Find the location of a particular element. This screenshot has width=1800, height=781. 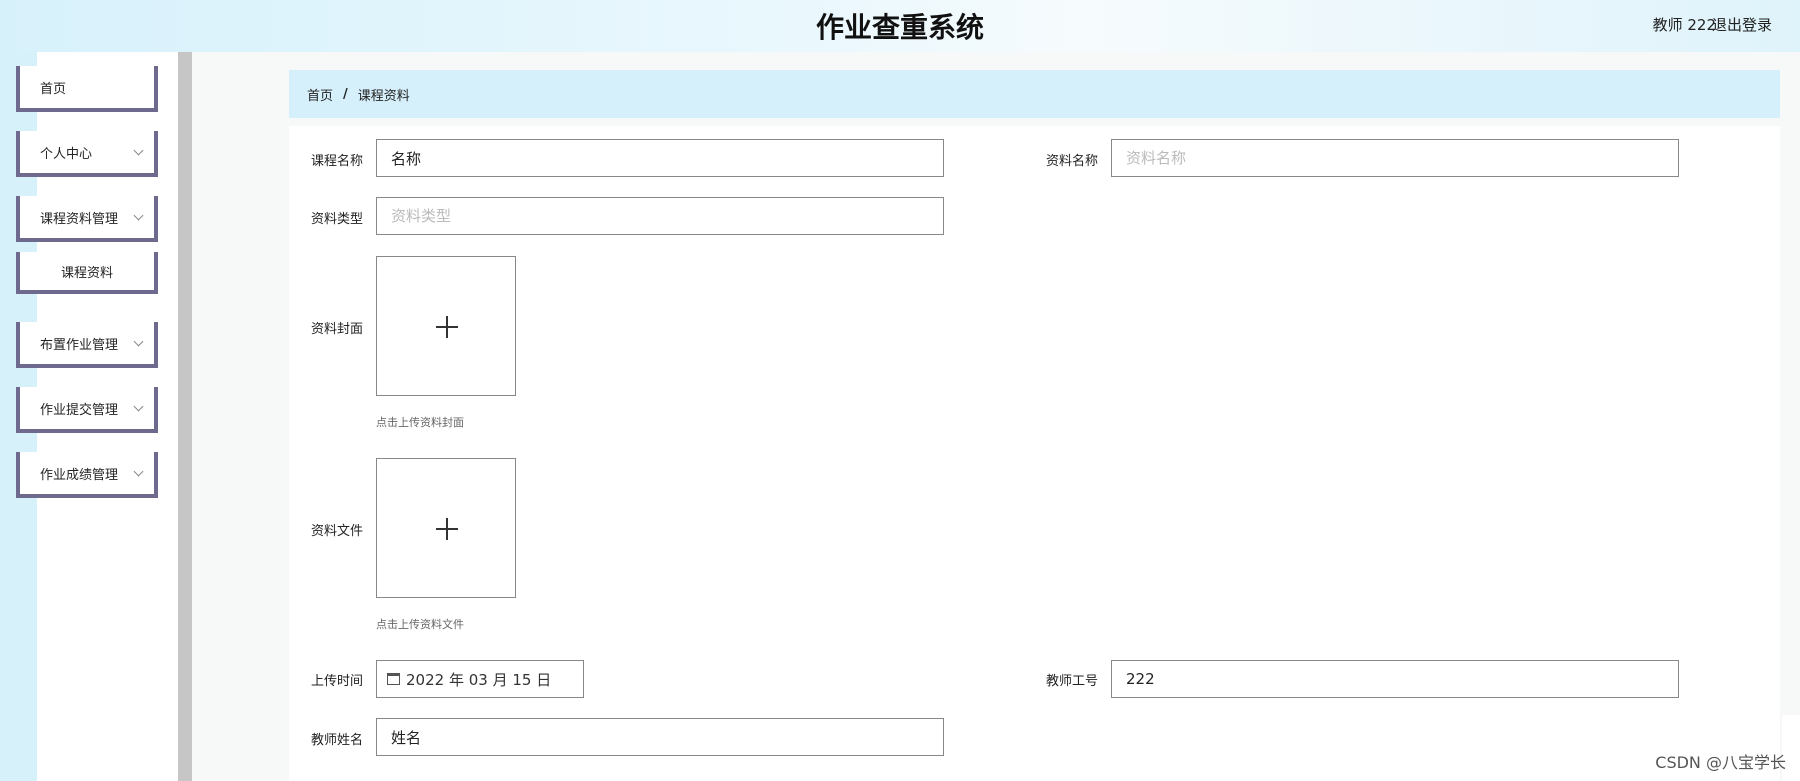

cover-upload-hint: 点击上传资料封面 is located at coordinates (420, 422).